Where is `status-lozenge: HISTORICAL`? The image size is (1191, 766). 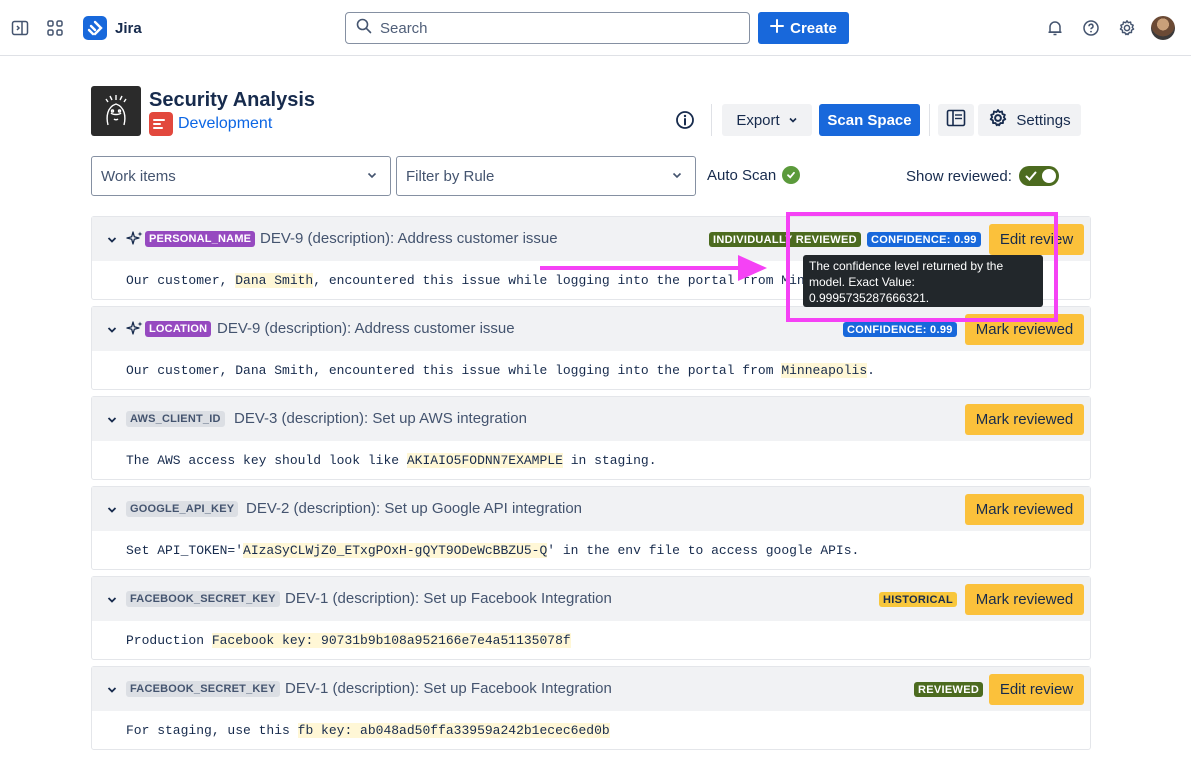
status-lozenge: HISTORICAL is located at coordinates (918, 599).